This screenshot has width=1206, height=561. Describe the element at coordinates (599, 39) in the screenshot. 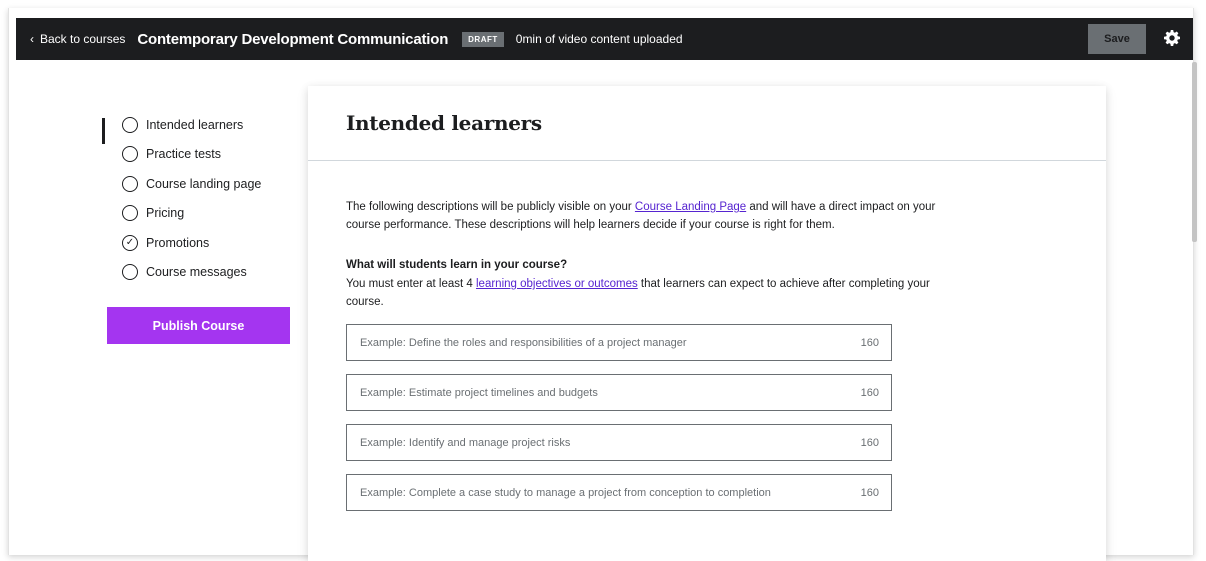

I see `upload-status: 0min of video content uploaded` at that location.